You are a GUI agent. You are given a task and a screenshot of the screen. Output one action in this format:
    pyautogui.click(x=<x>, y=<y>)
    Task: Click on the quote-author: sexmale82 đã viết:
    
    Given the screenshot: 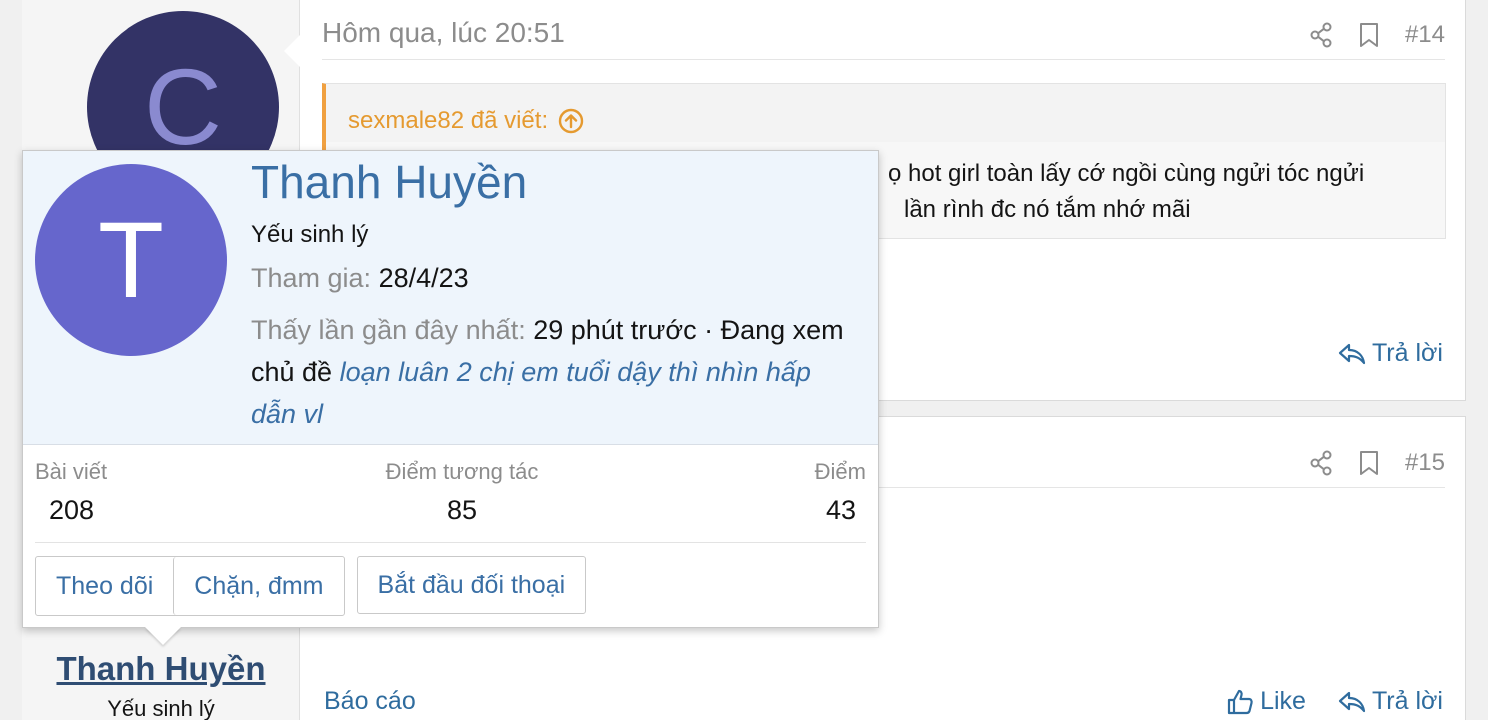 What is the action you would take?
    pyautogui.click(x=448, y=121)
    